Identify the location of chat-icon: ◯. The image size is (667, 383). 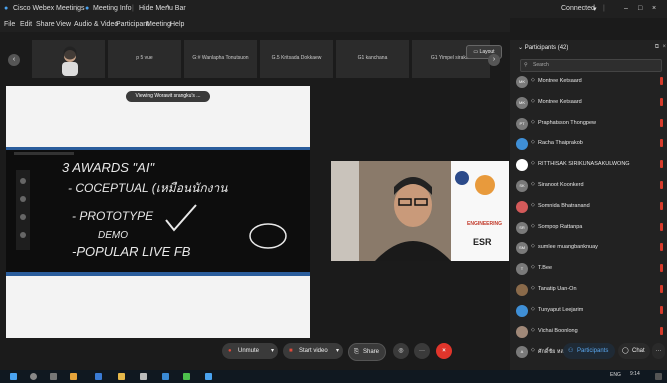
(625, 351).